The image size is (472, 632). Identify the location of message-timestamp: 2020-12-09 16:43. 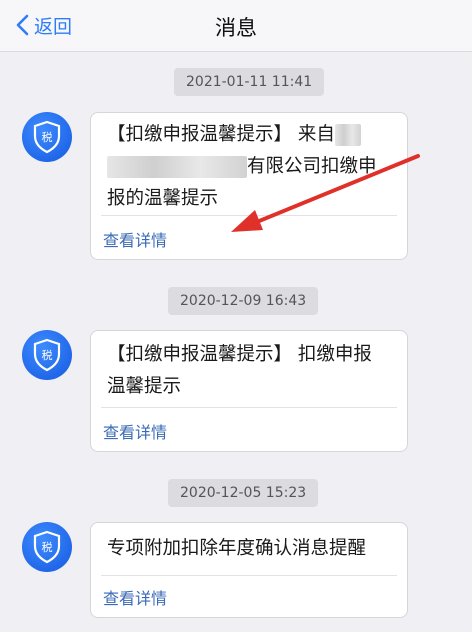
(243, 301).